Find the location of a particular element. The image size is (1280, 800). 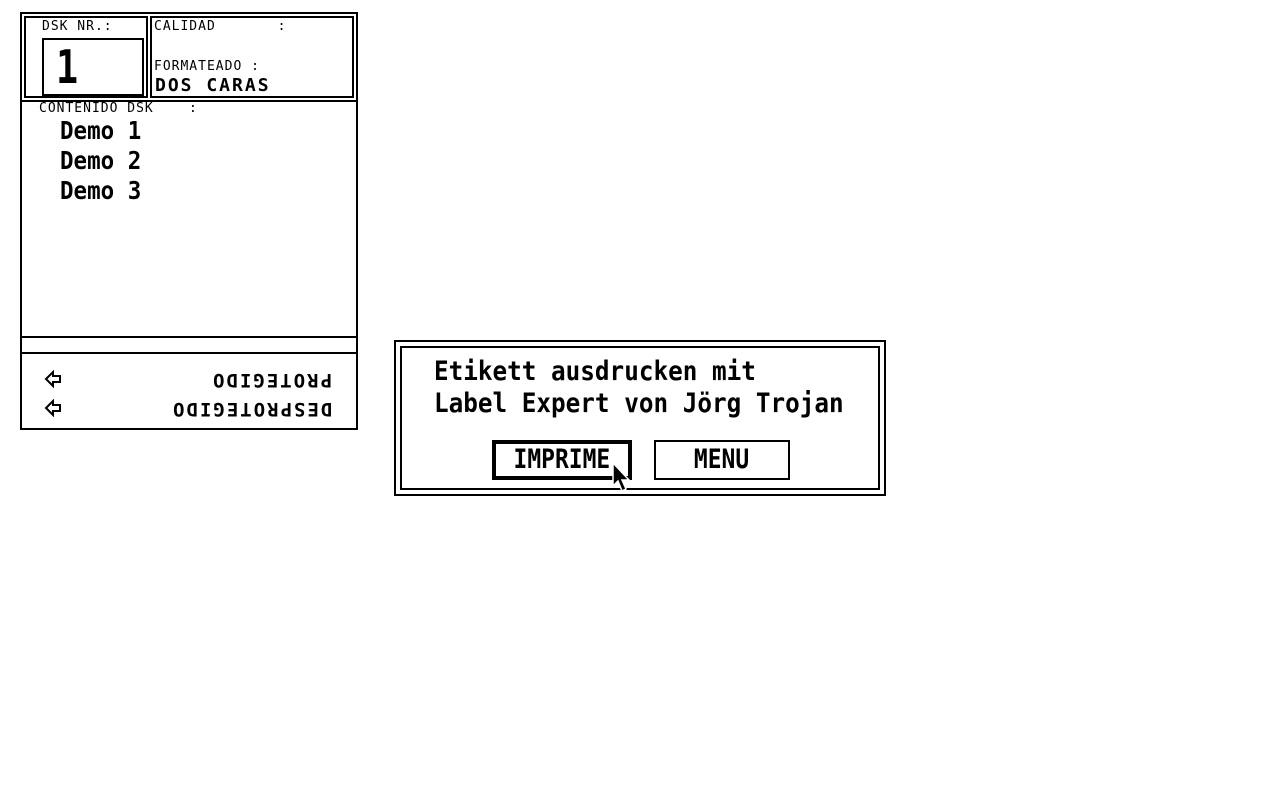

contents-item: Demo 2 is located at coordinates (100, 161).